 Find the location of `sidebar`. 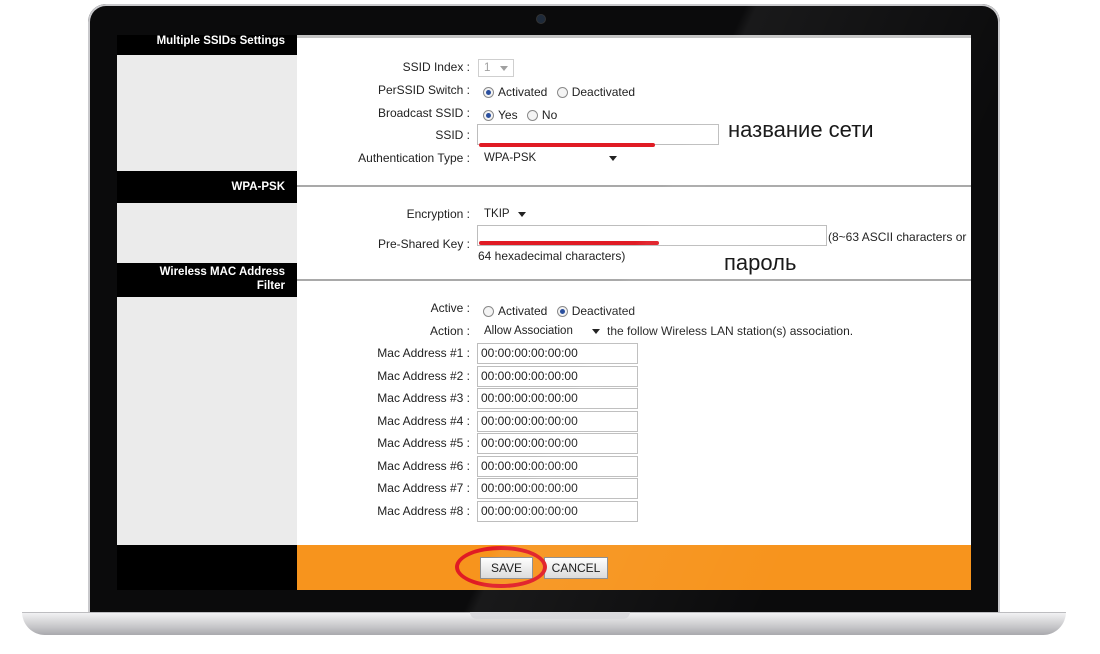

sidebar is located at coordinates (207, 312).